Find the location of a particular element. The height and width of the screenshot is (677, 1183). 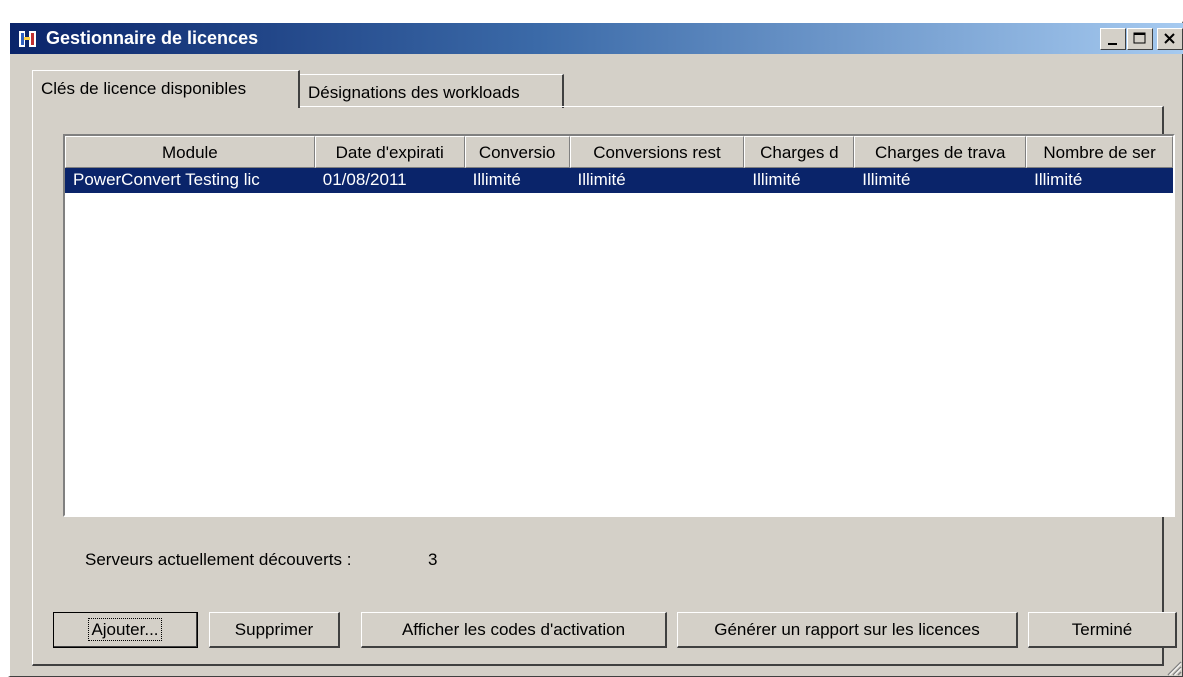

discovered-servers-count: 3 is located at coordinates (433, 559).